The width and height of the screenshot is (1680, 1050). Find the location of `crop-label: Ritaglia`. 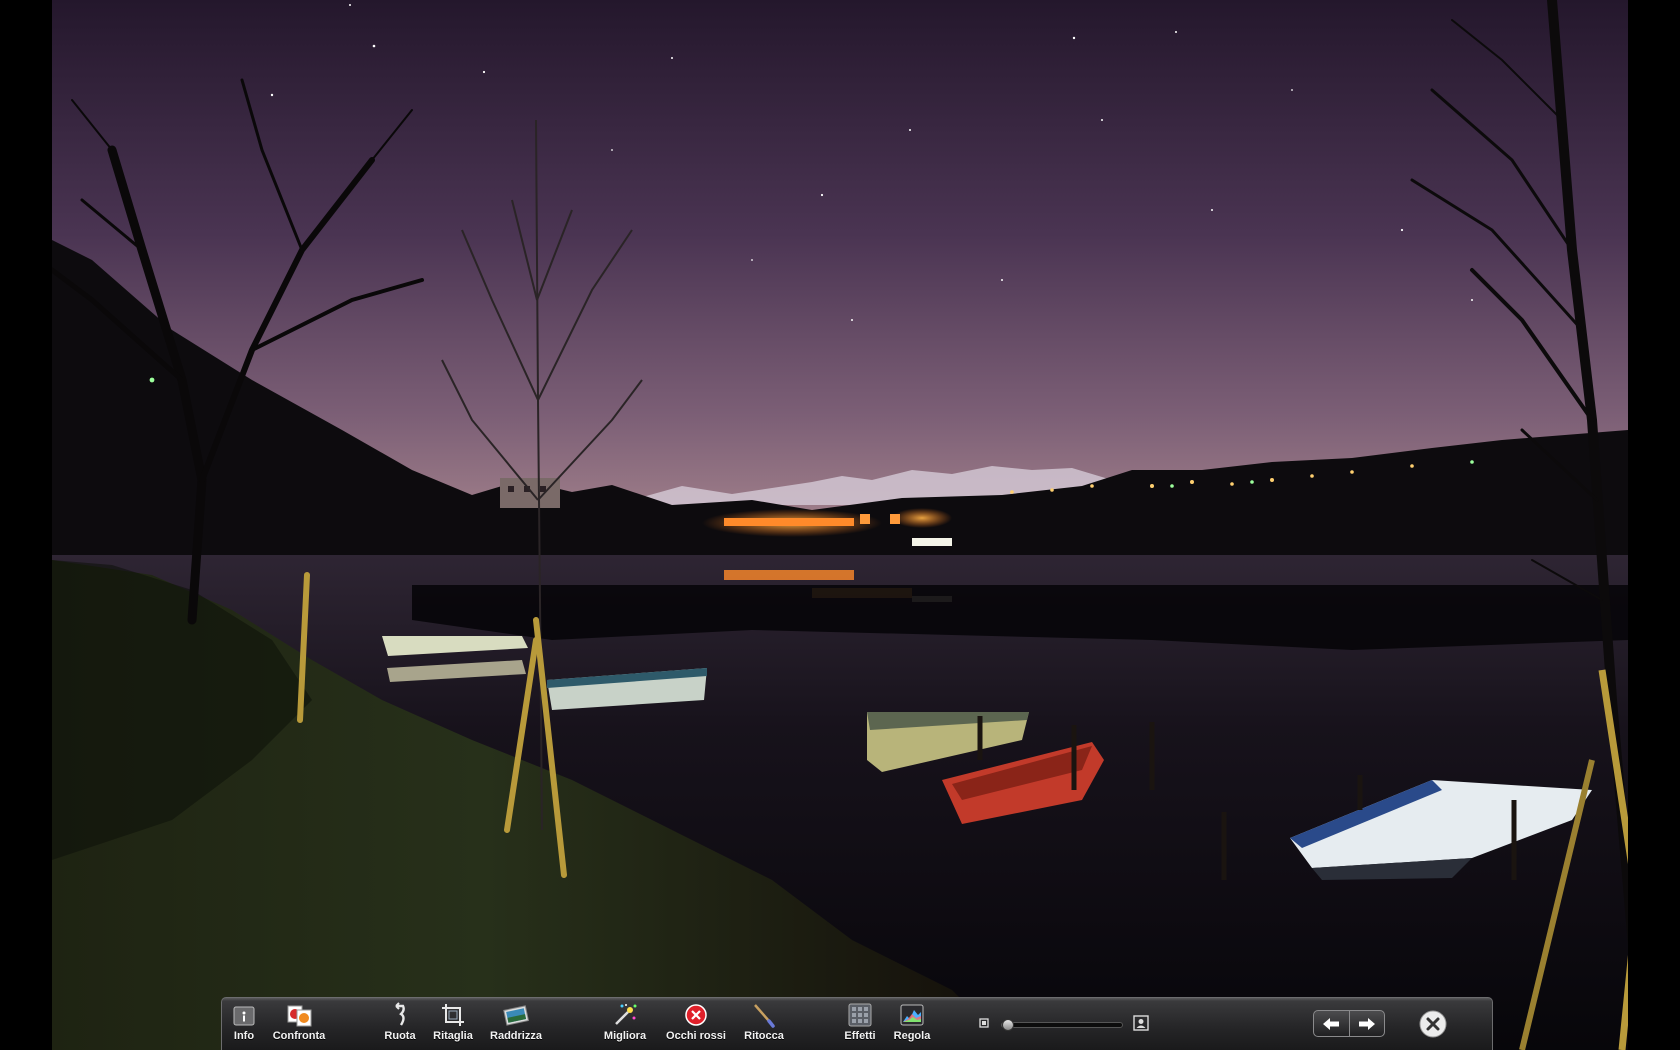

crop-label: Ritaglia is located at coordinates (453, 1036).